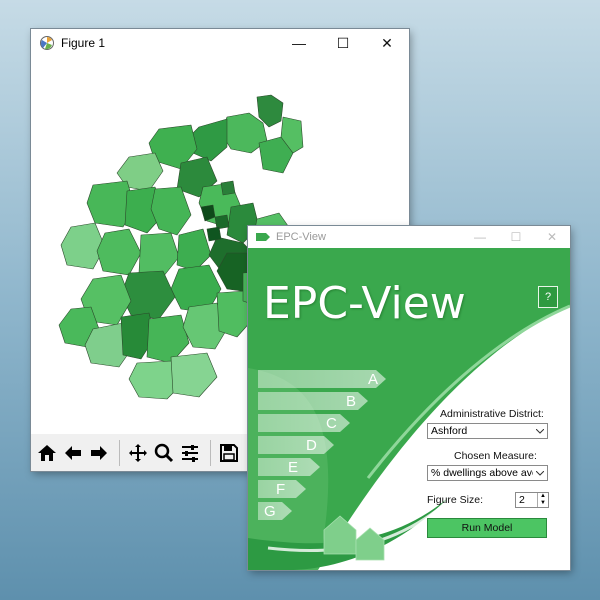  What do you see at coordinates (229, 453) in the screenshot?
I see `save-icon` at bounding box center [229, 453].